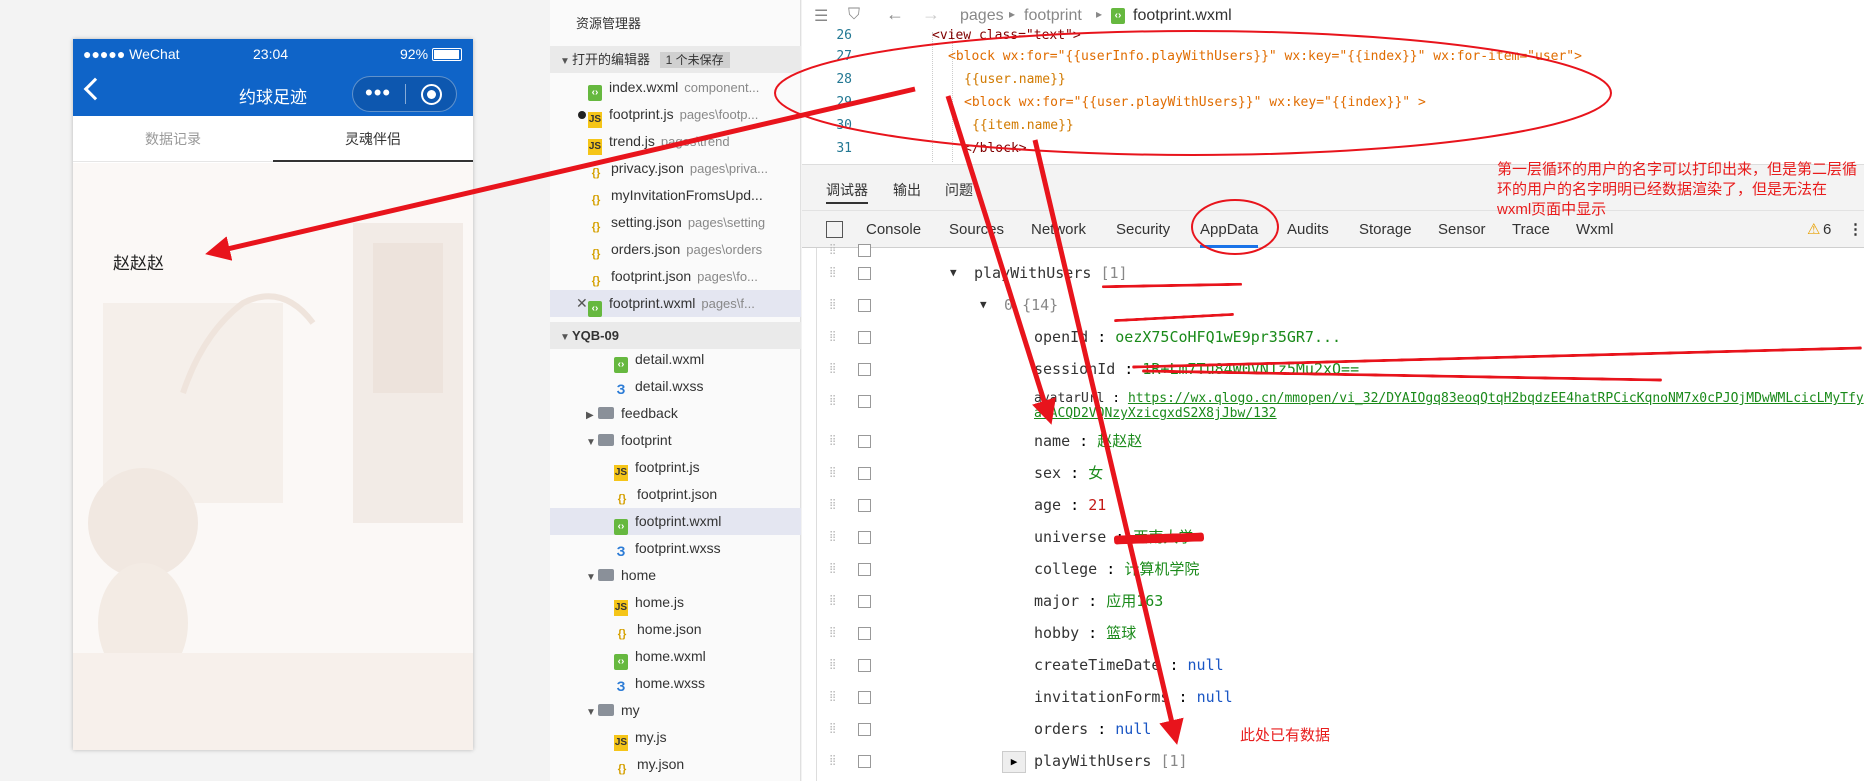 This screenshot has width=1864, height=781. Describe the element at coordinates (1235, 227) in the screenshot. I see `highlight-appdata-circle` at that location.